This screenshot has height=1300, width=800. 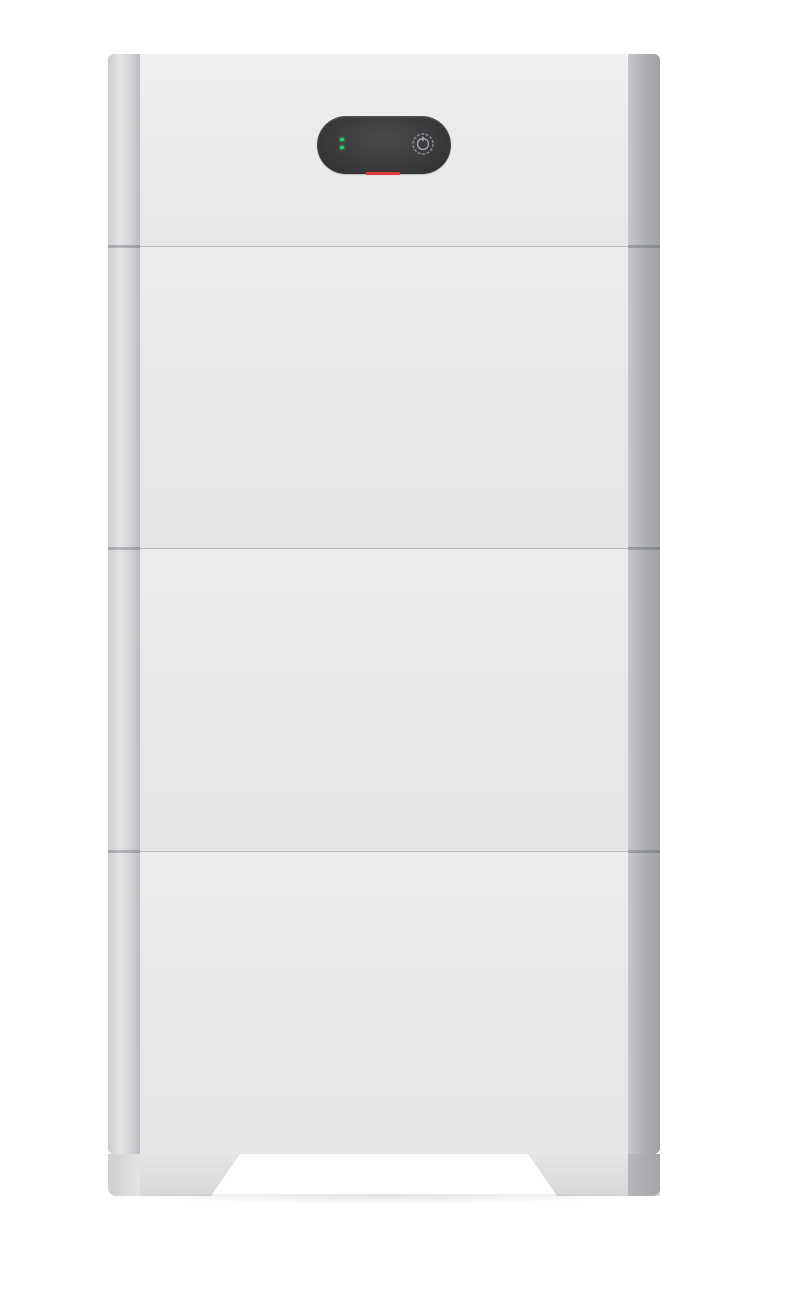 I want to click on status-indicator-strip, so click(x=383, y=173).